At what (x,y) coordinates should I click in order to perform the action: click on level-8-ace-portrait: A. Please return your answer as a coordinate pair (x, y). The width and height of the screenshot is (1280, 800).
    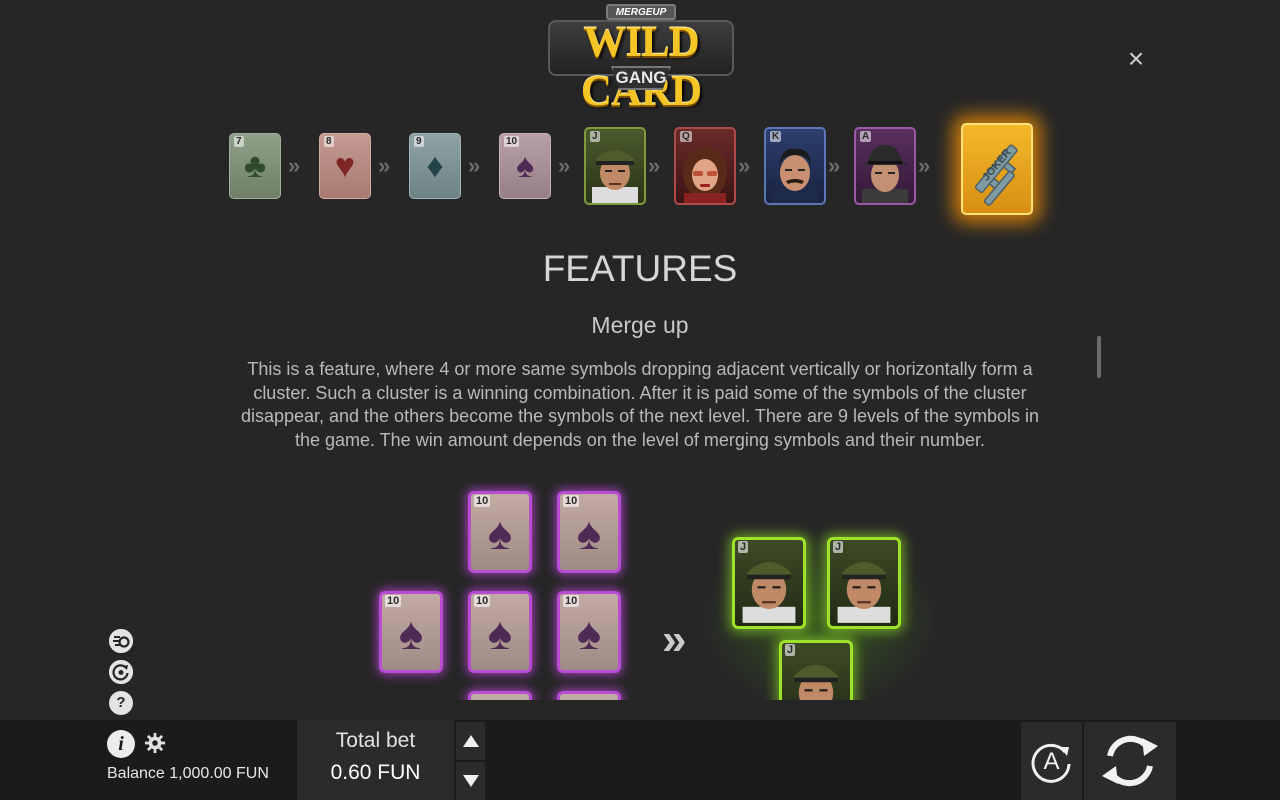
    Looking at the image, I should click on (885, 166).